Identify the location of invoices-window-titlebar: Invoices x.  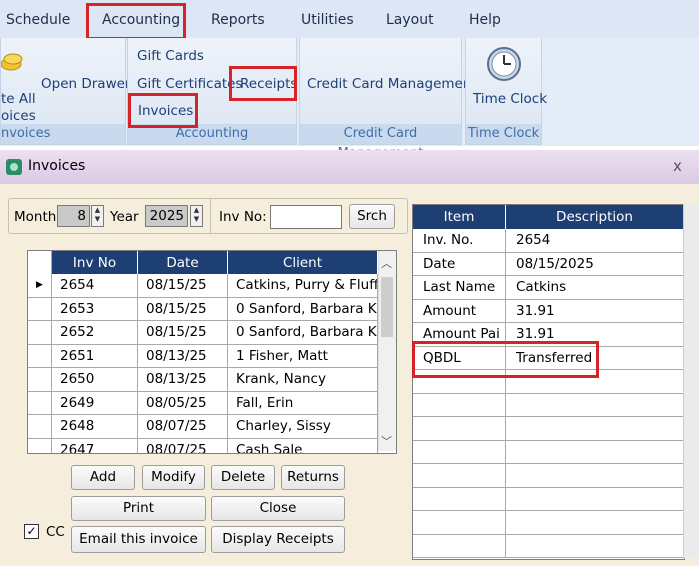
(349, 167).